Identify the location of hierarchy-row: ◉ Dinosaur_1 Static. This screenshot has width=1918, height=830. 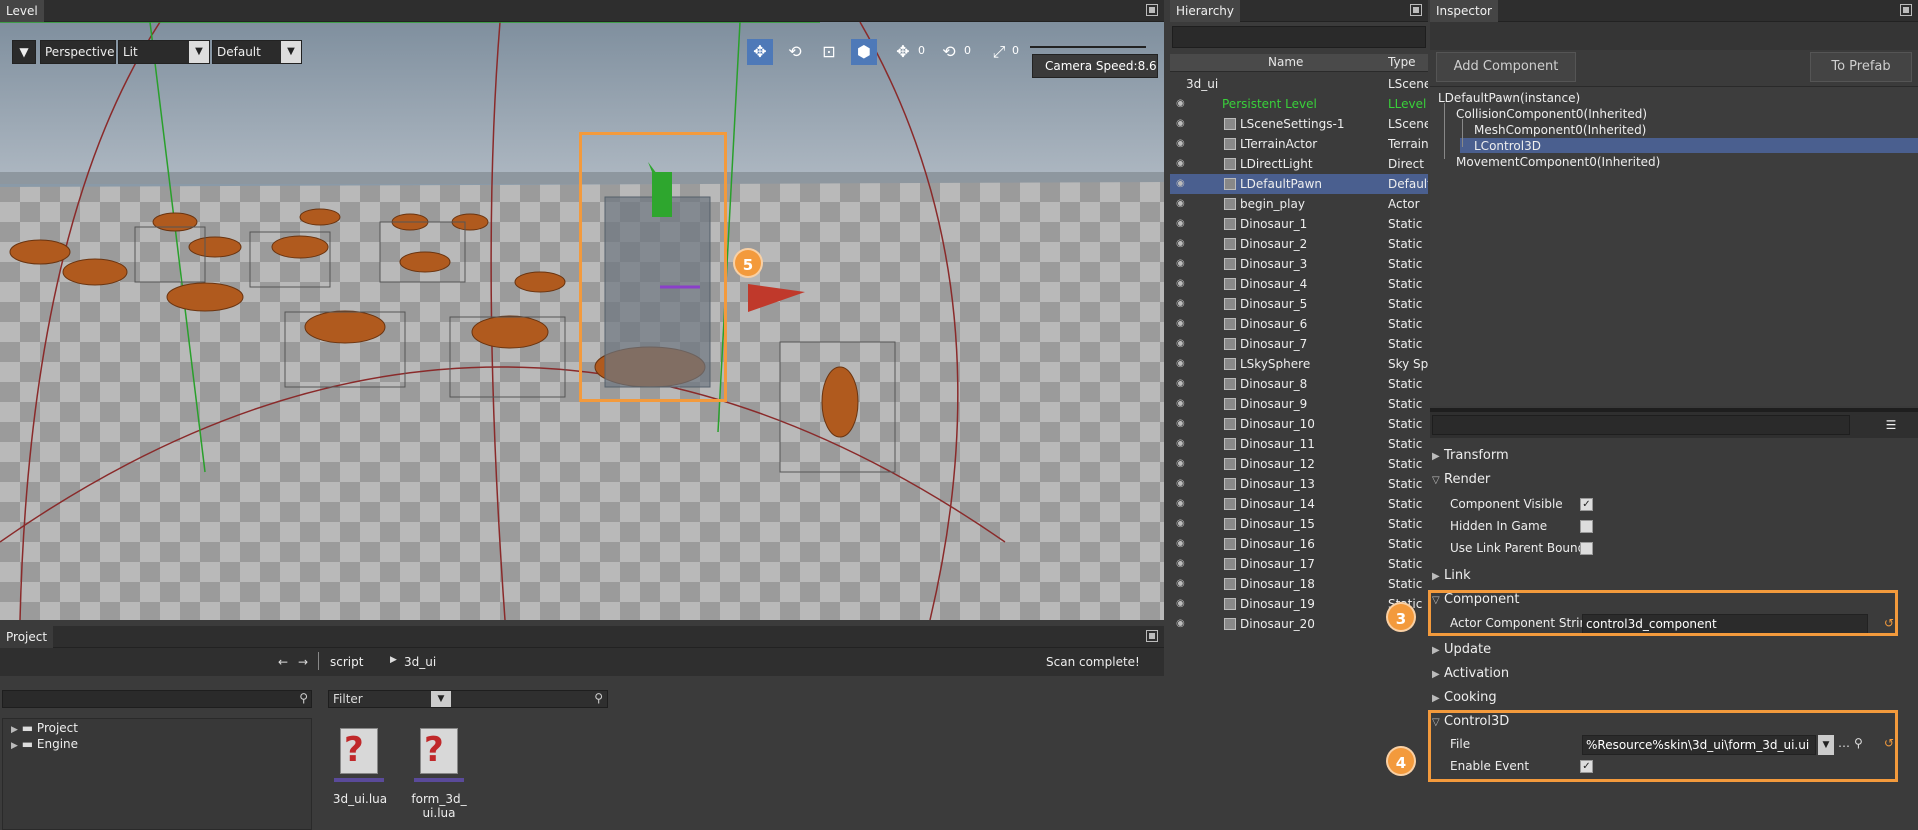
(1299, 224).